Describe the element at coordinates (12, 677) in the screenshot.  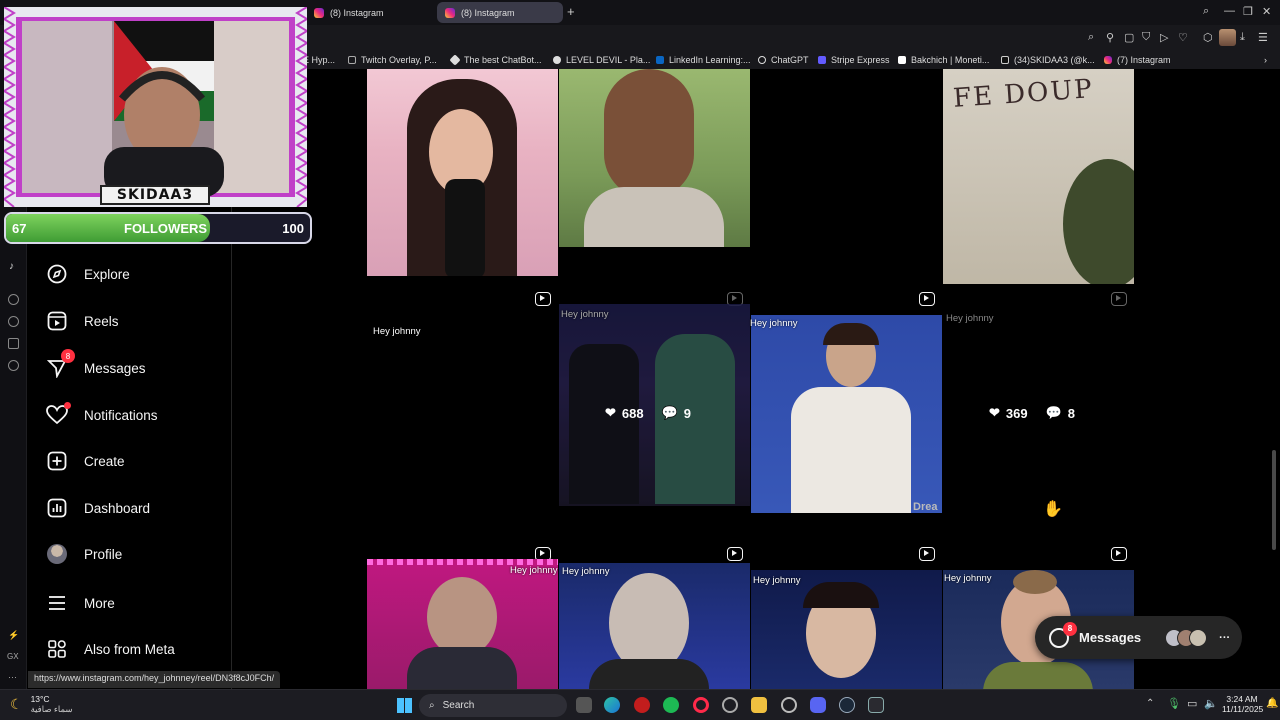
I see `more-icon: ···` at that location.